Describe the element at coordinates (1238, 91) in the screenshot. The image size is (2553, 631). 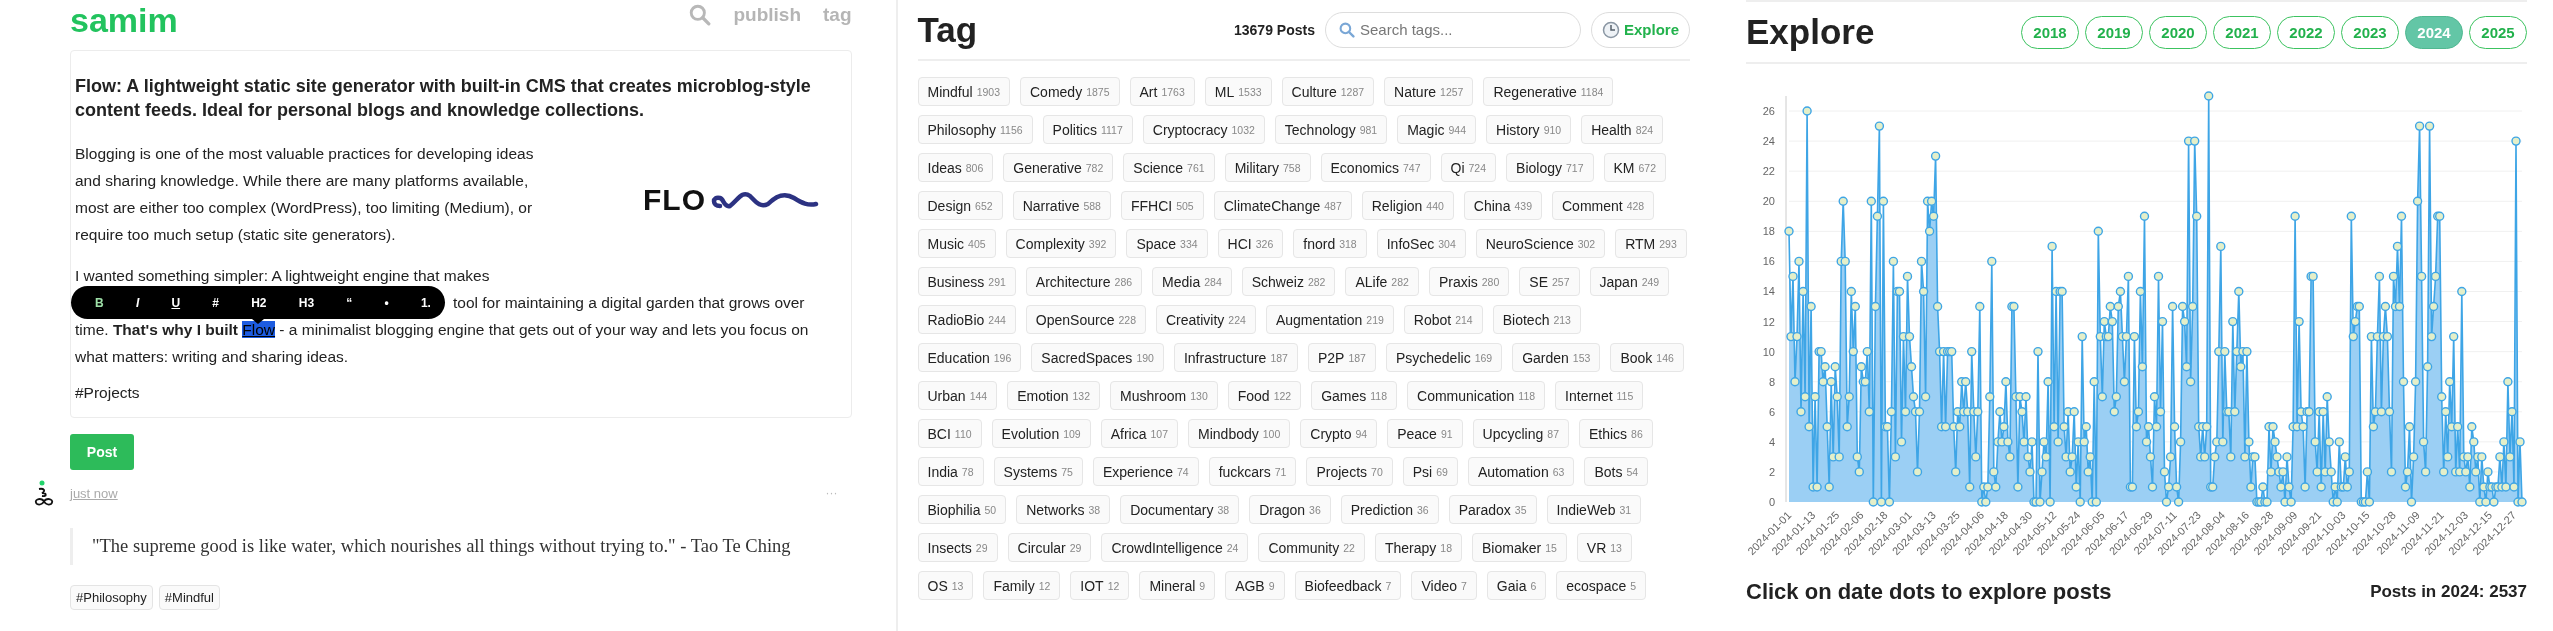
I see `tag-chip: ML 1533` at that location.